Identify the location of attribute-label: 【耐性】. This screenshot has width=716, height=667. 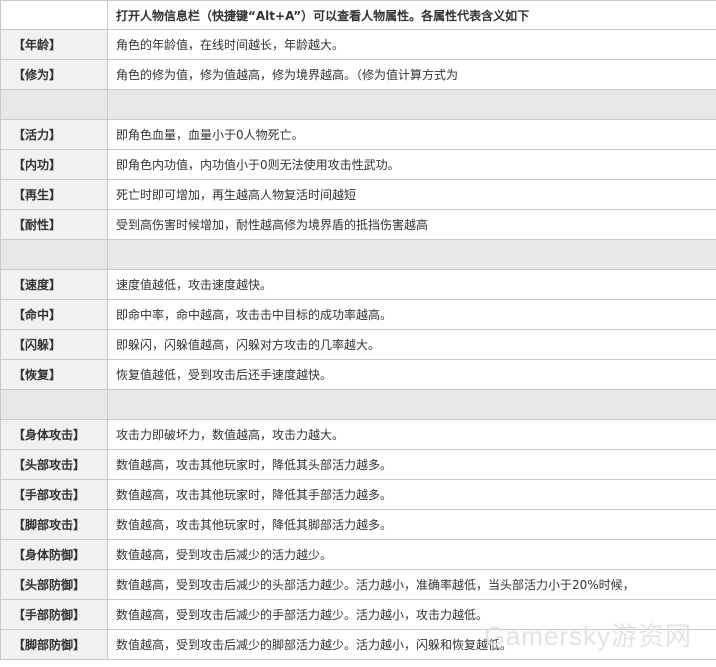
(54, 224).